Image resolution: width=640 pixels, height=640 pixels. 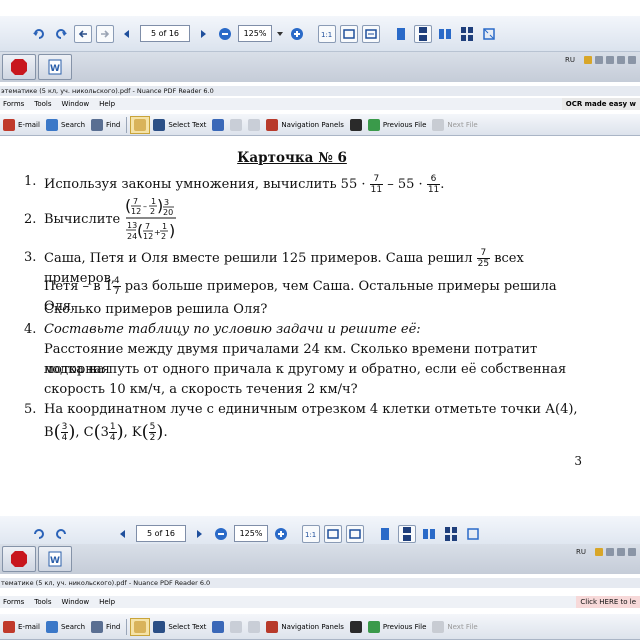 I want to click on forward-arrow-icon, so click(x=105, y=33).